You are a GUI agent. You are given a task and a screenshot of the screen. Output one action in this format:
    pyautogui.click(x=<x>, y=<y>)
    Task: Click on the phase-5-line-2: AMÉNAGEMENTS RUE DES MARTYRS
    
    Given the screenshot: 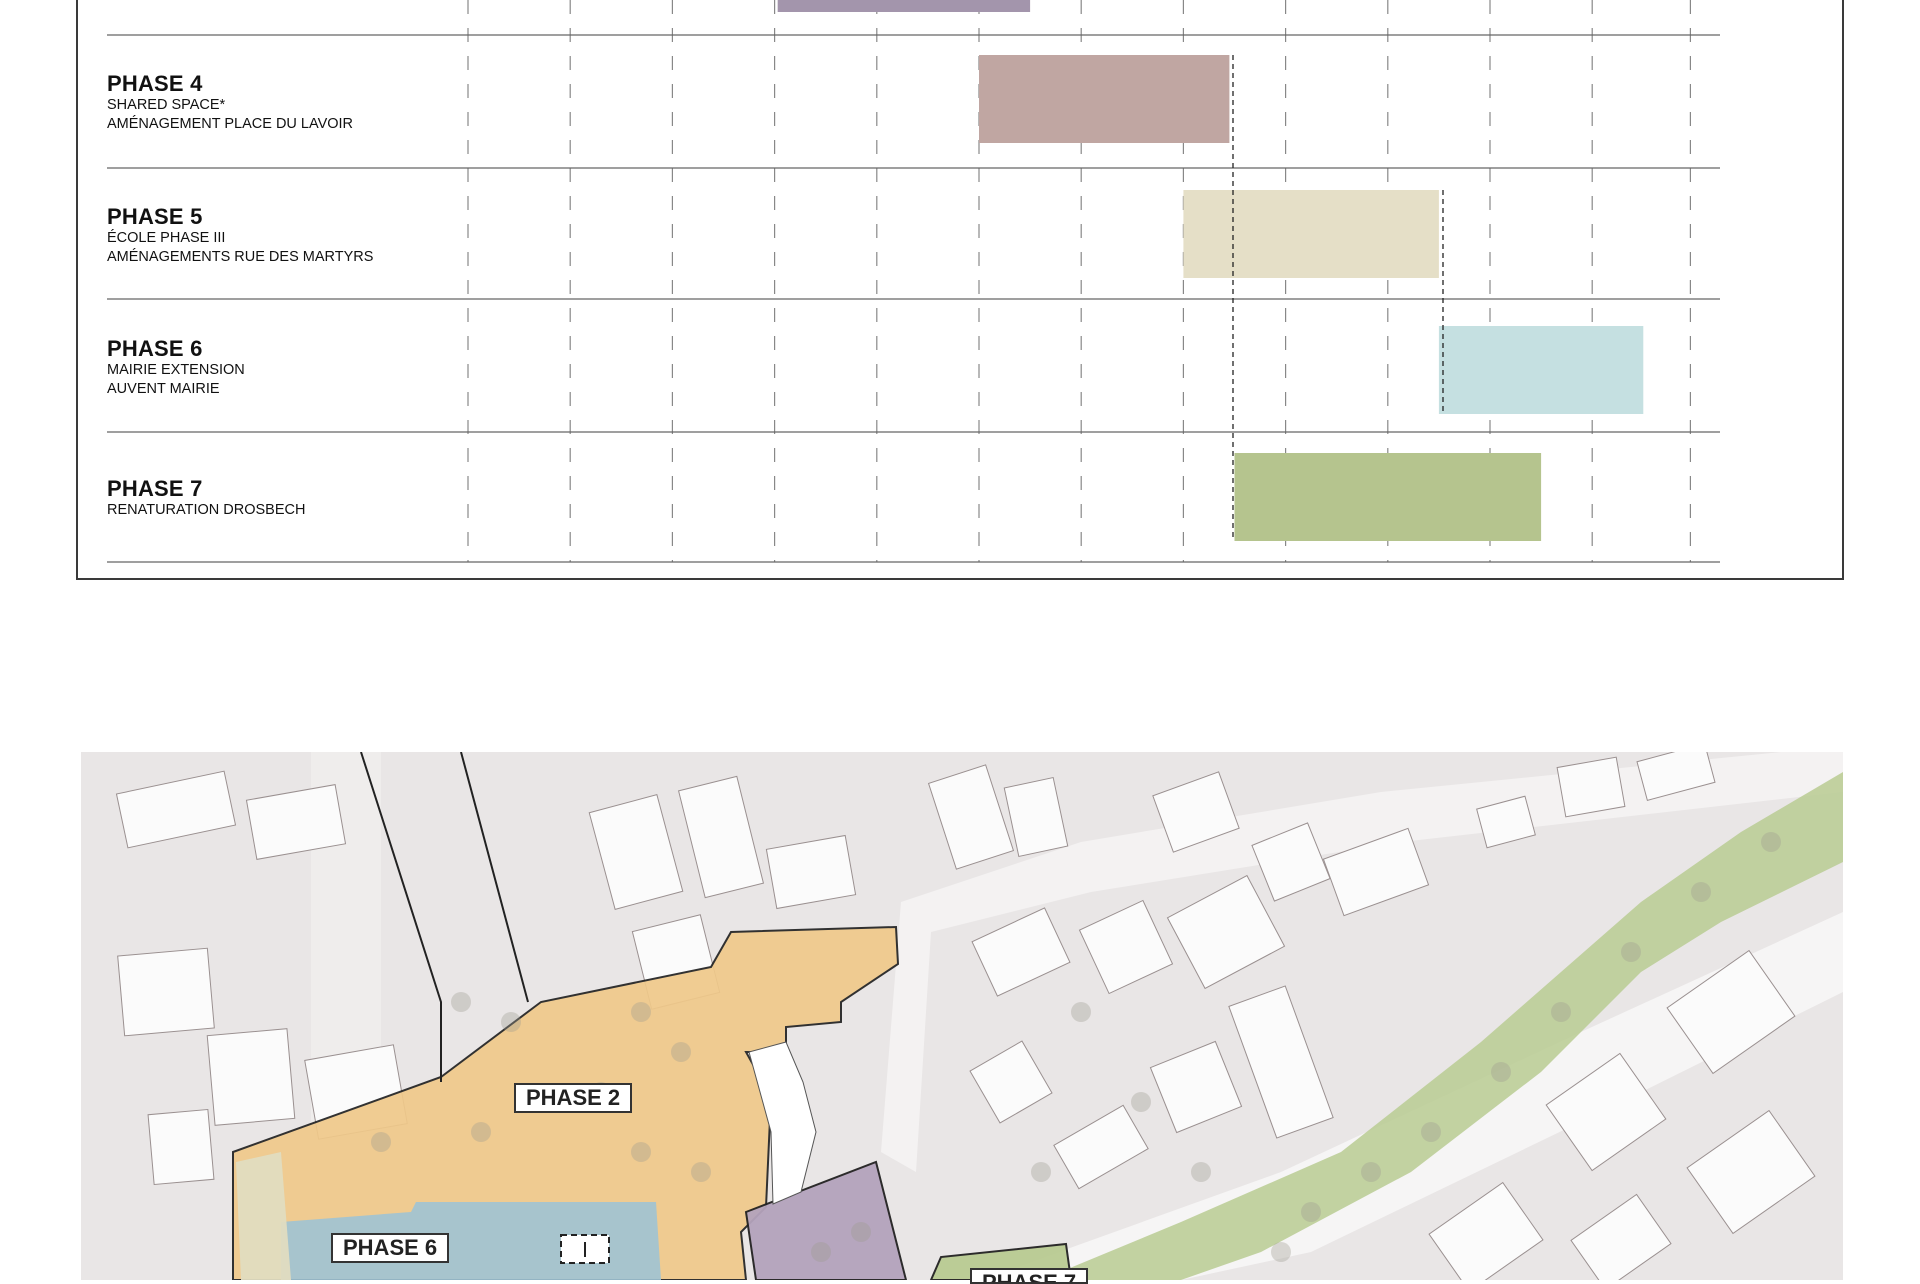 What is the action you would take?
    pyautogui.click(x=240, y=257)
    